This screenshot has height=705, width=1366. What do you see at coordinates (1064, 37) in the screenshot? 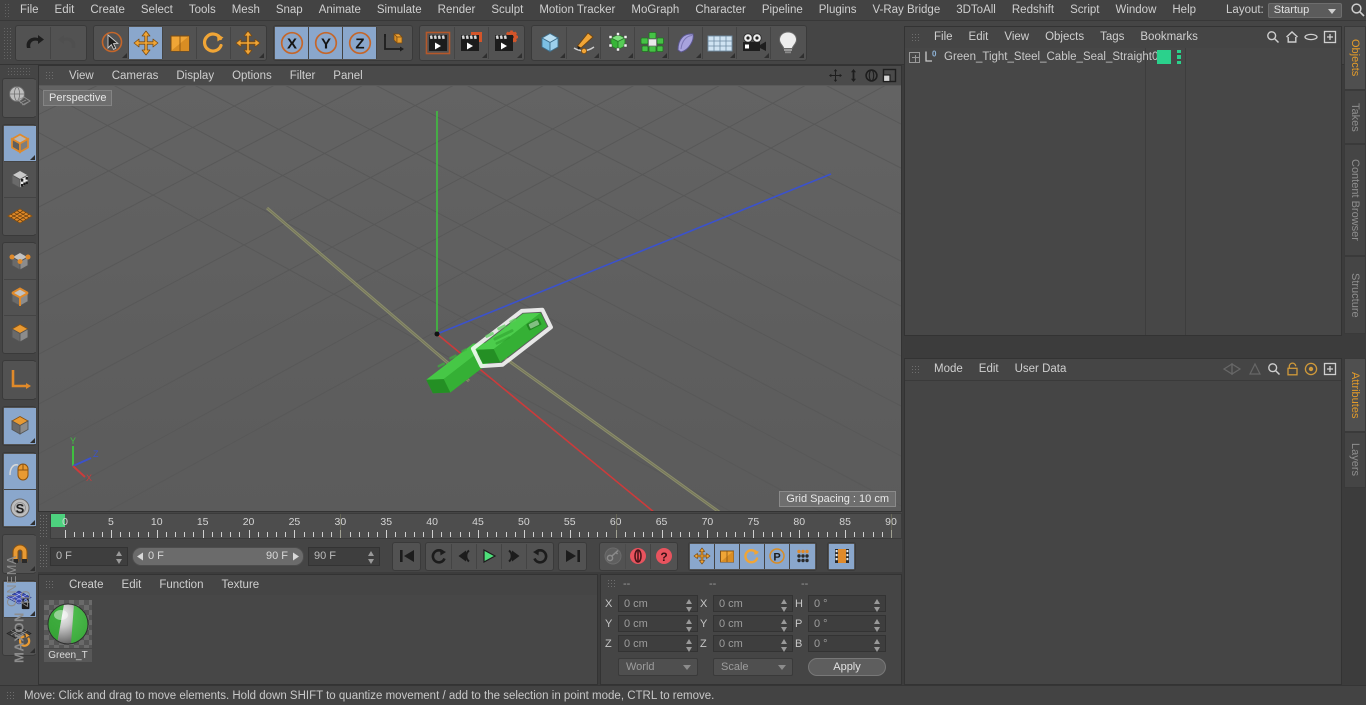
I see `object-menu-objects: Objects` at bounding box center [1064, 37].